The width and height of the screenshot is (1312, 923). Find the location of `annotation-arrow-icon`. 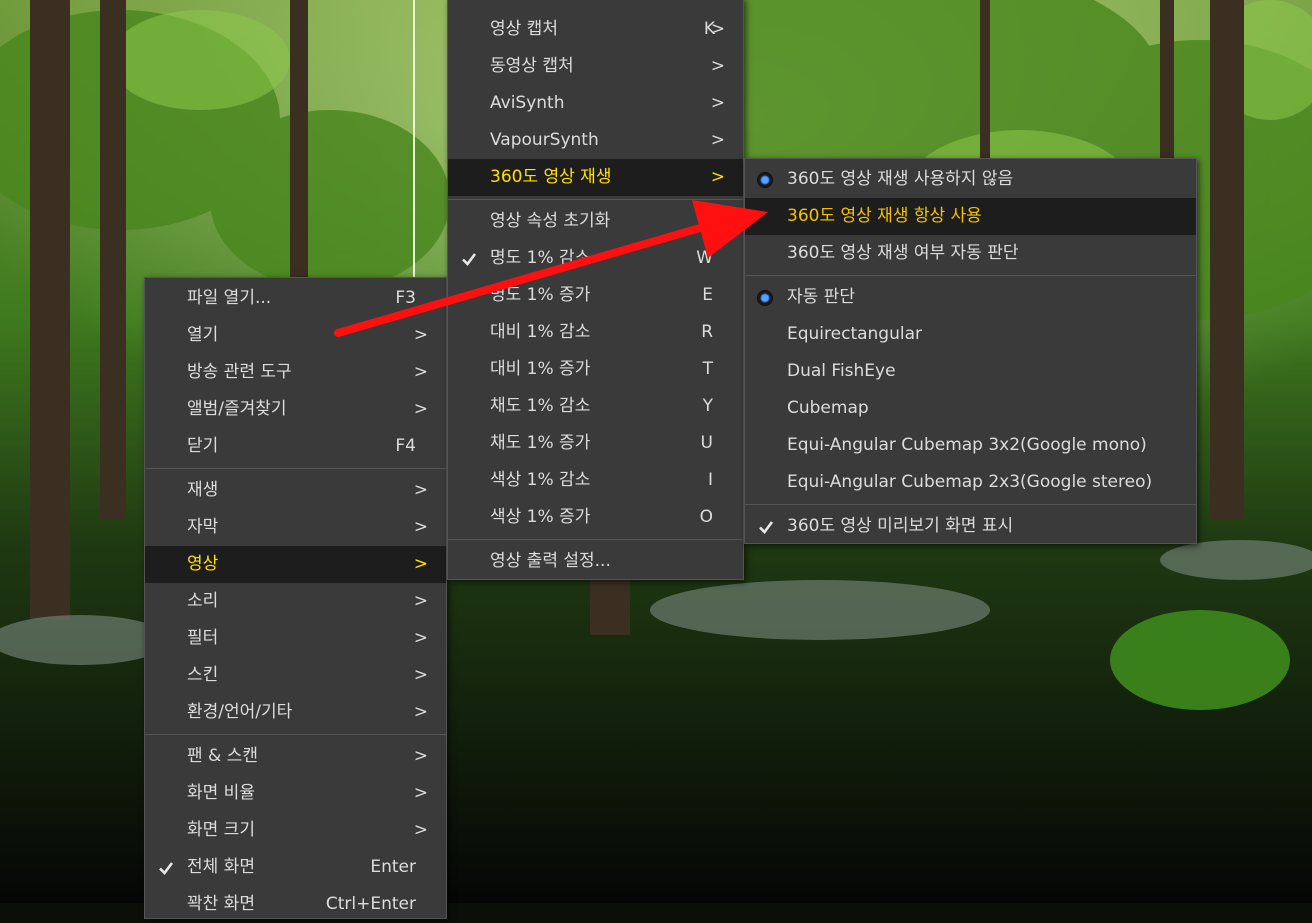

annotation-arrow-icon is located at coordinates (551, 268).